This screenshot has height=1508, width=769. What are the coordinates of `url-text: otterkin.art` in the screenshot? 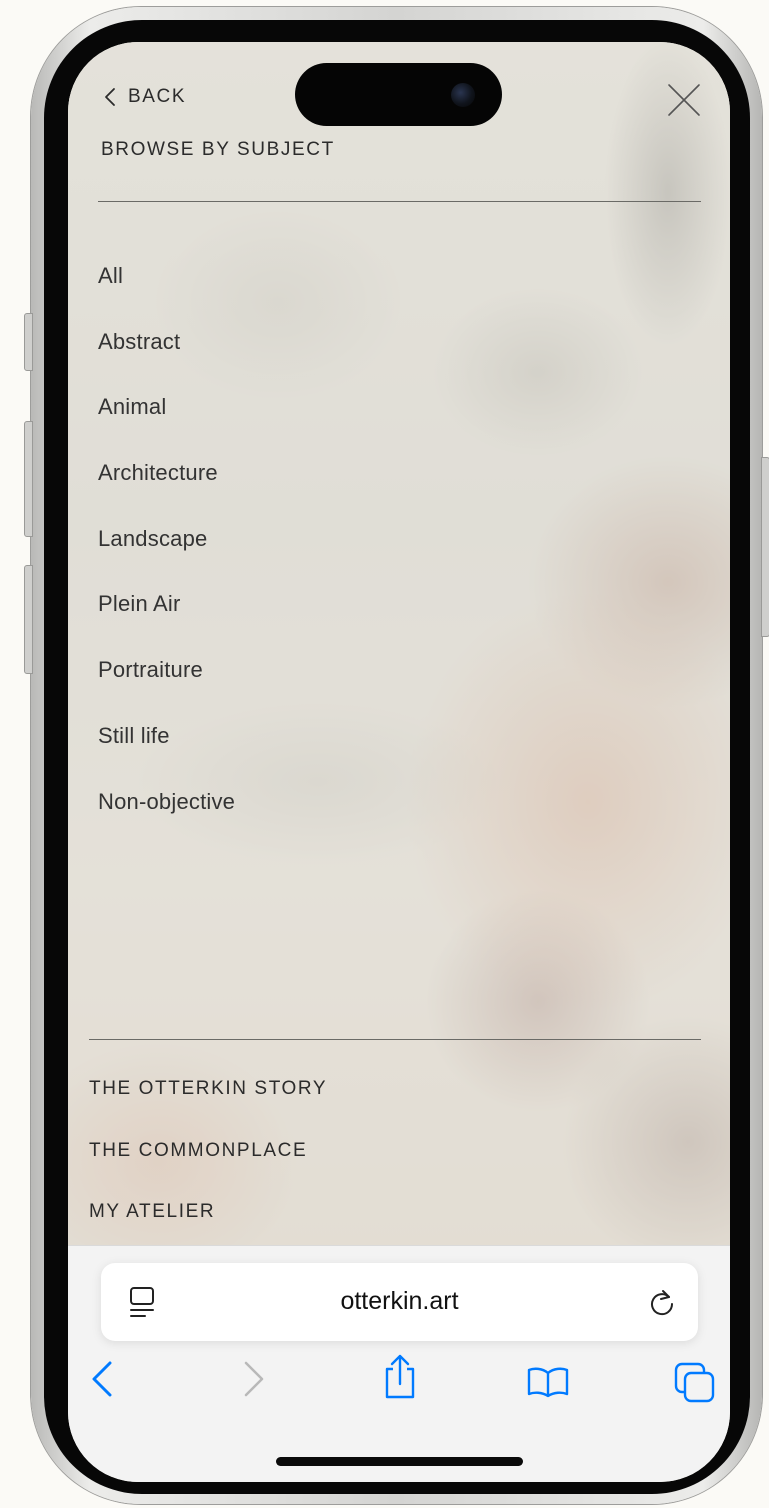 It's located at (399, 1301).